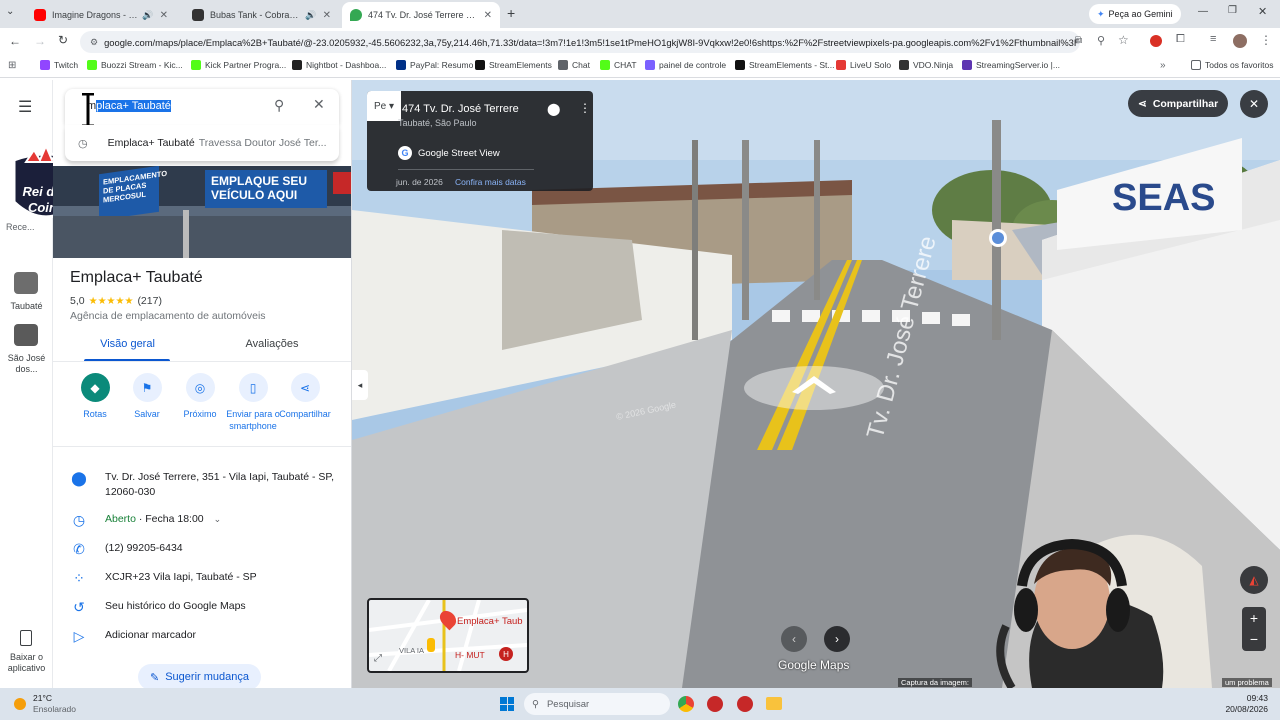 The height and width of the screenshot is (720, 1280). Describe the element at coordinates (218, 519) in the screenshot. I see `chevron-down-icon: ⌄` at that location.